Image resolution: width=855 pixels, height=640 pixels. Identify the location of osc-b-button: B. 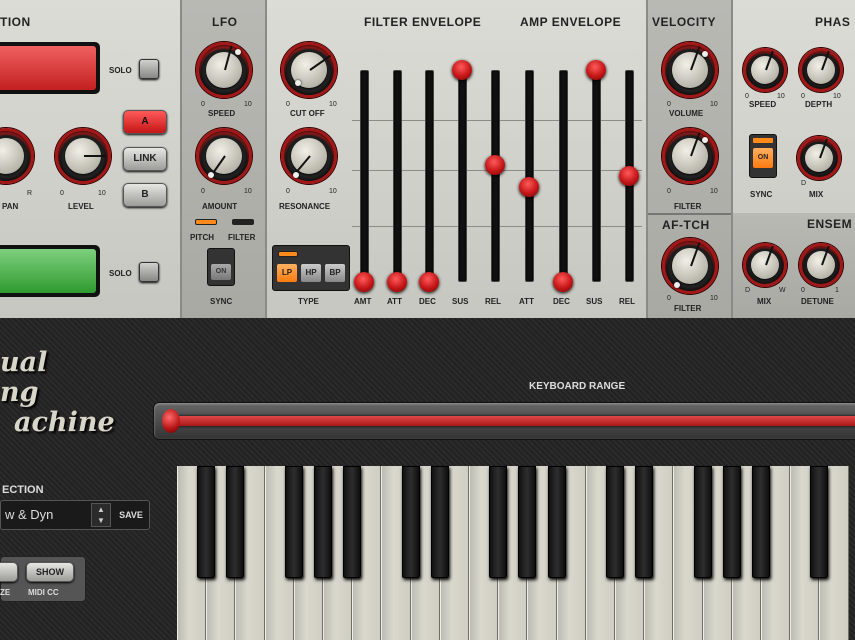
(145, 195).